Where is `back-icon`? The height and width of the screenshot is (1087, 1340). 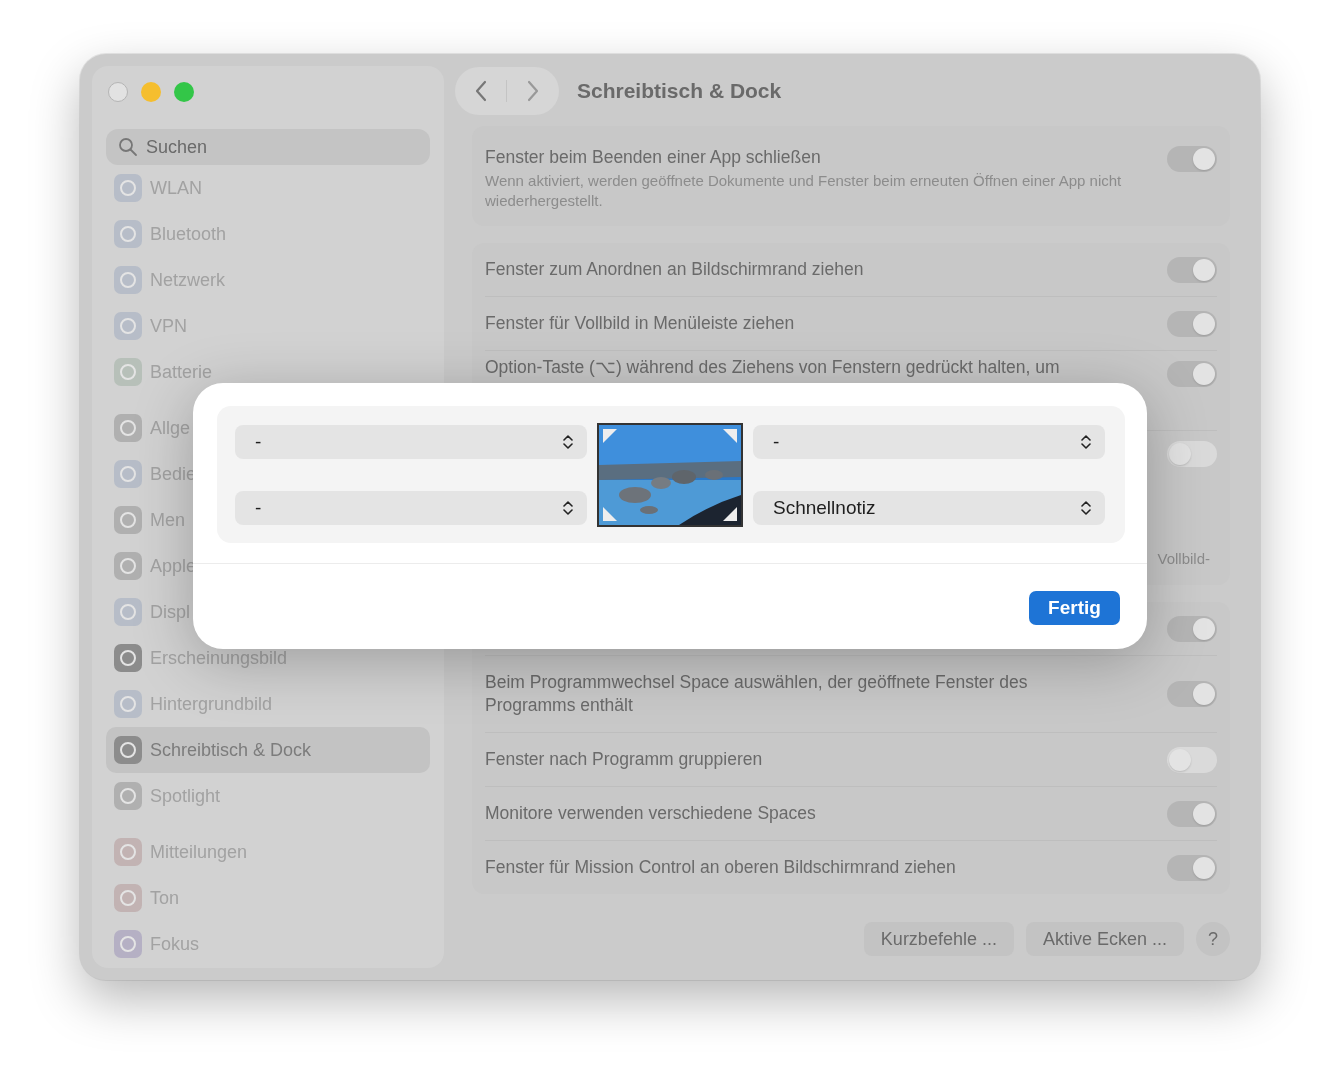
back-icon is located at coordinates (481, 91).